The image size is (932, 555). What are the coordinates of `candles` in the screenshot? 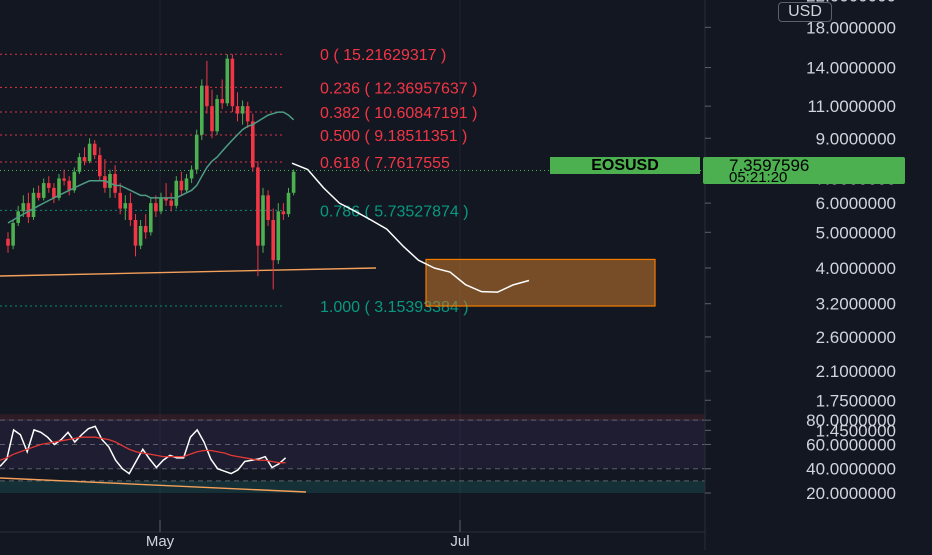 It's located at (151, 172).